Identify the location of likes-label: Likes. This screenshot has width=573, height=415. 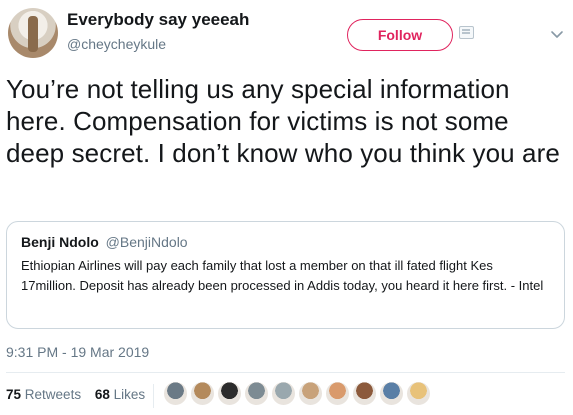
(129, 394).